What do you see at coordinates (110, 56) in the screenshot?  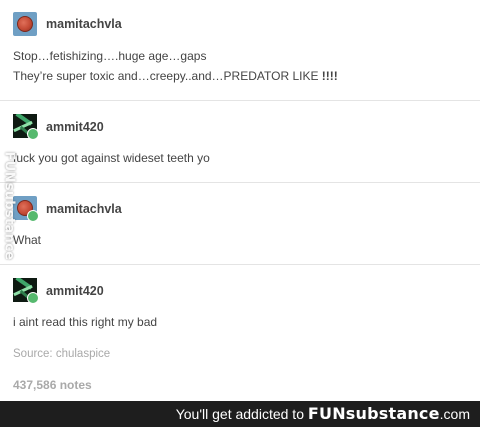 I see `post-text-line: Stop…fetishizing….huge age…gaps` at bounding box center [110, 56].